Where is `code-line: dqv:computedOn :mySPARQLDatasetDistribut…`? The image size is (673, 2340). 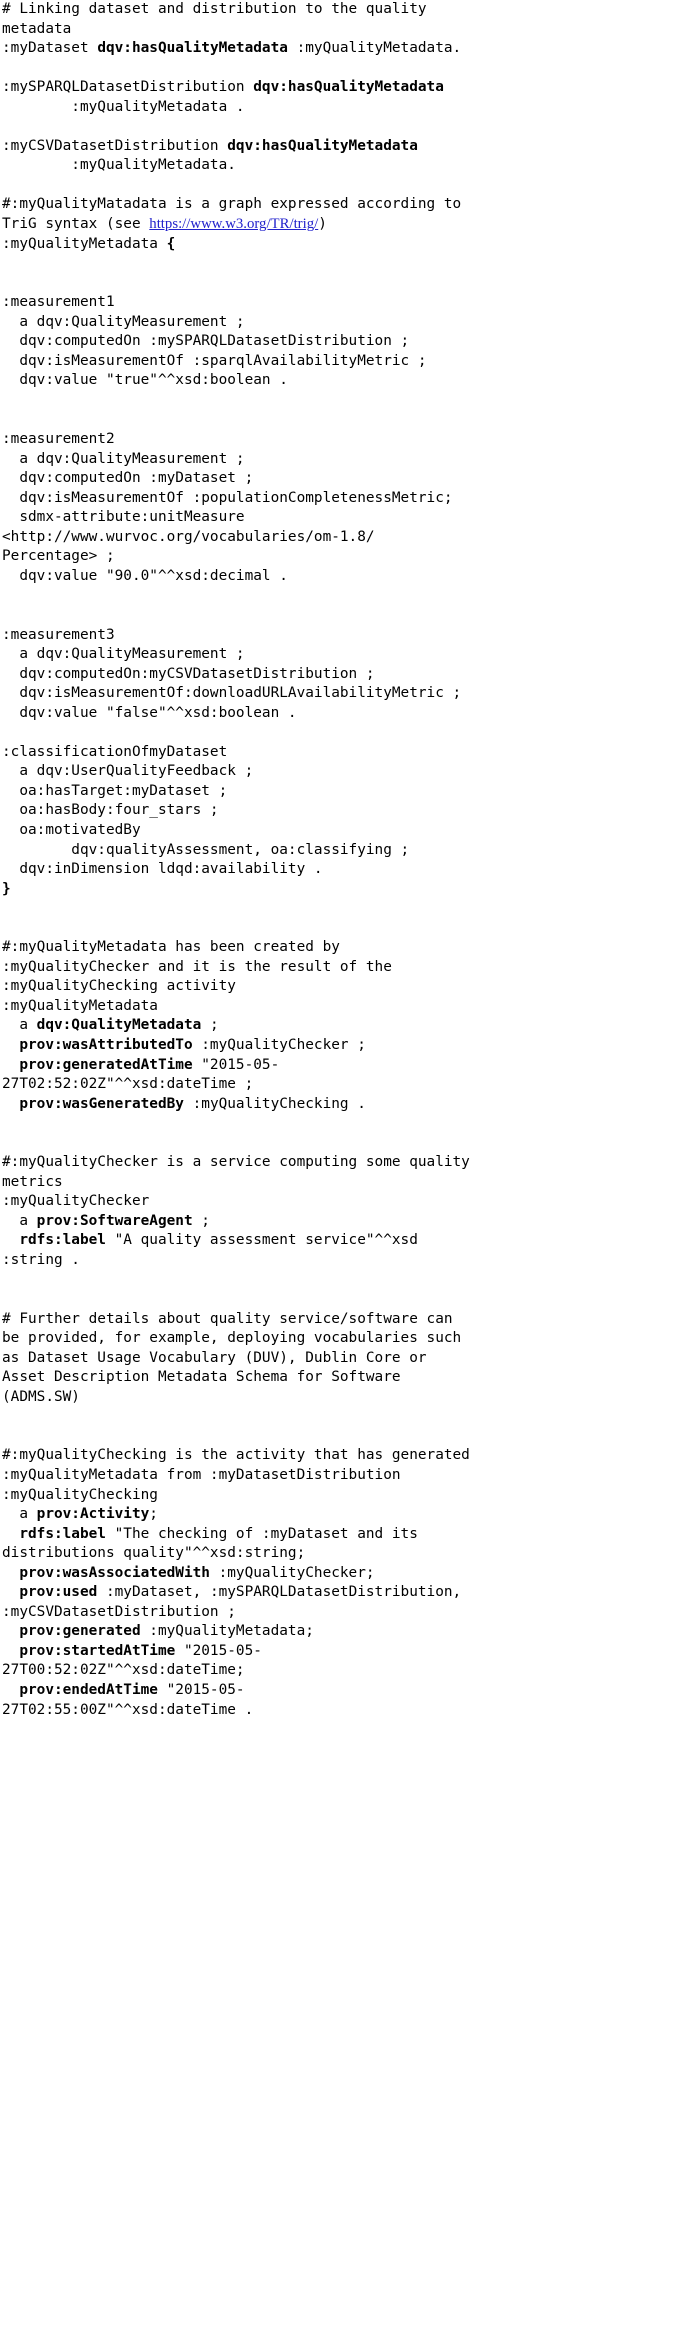
code-line: dqv:computedOn :mySPARQLDatasetDistribut… is located at coordinates (336, 342).